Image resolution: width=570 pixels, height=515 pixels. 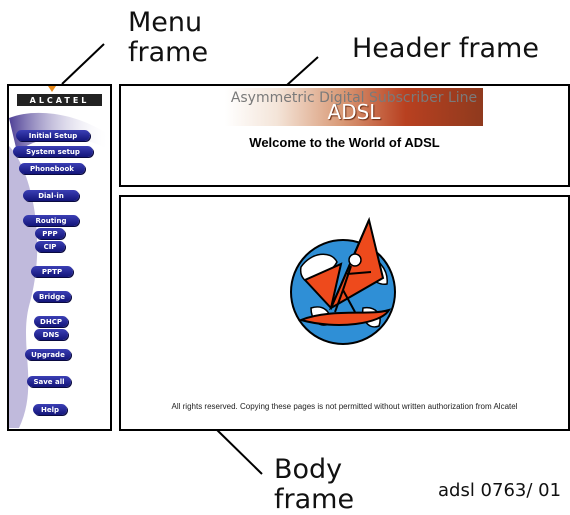 I want to click on menu-ppp-button: PPP, so click(x=50, y=233).